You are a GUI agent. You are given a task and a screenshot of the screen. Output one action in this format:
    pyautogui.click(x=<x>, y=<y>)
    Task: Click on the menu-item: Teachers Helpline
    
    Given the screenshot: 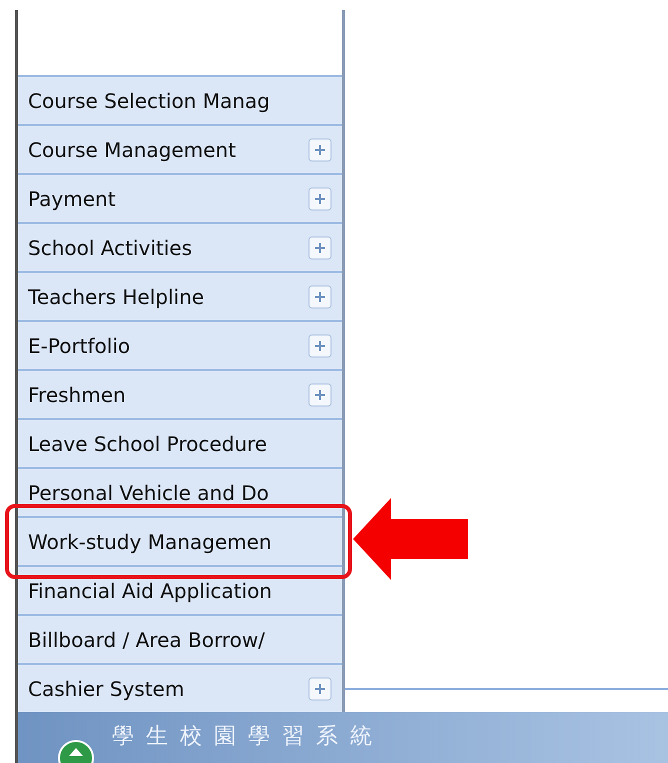 What is the action you would take?
    pyautogui.click(x=180, y=295)
    